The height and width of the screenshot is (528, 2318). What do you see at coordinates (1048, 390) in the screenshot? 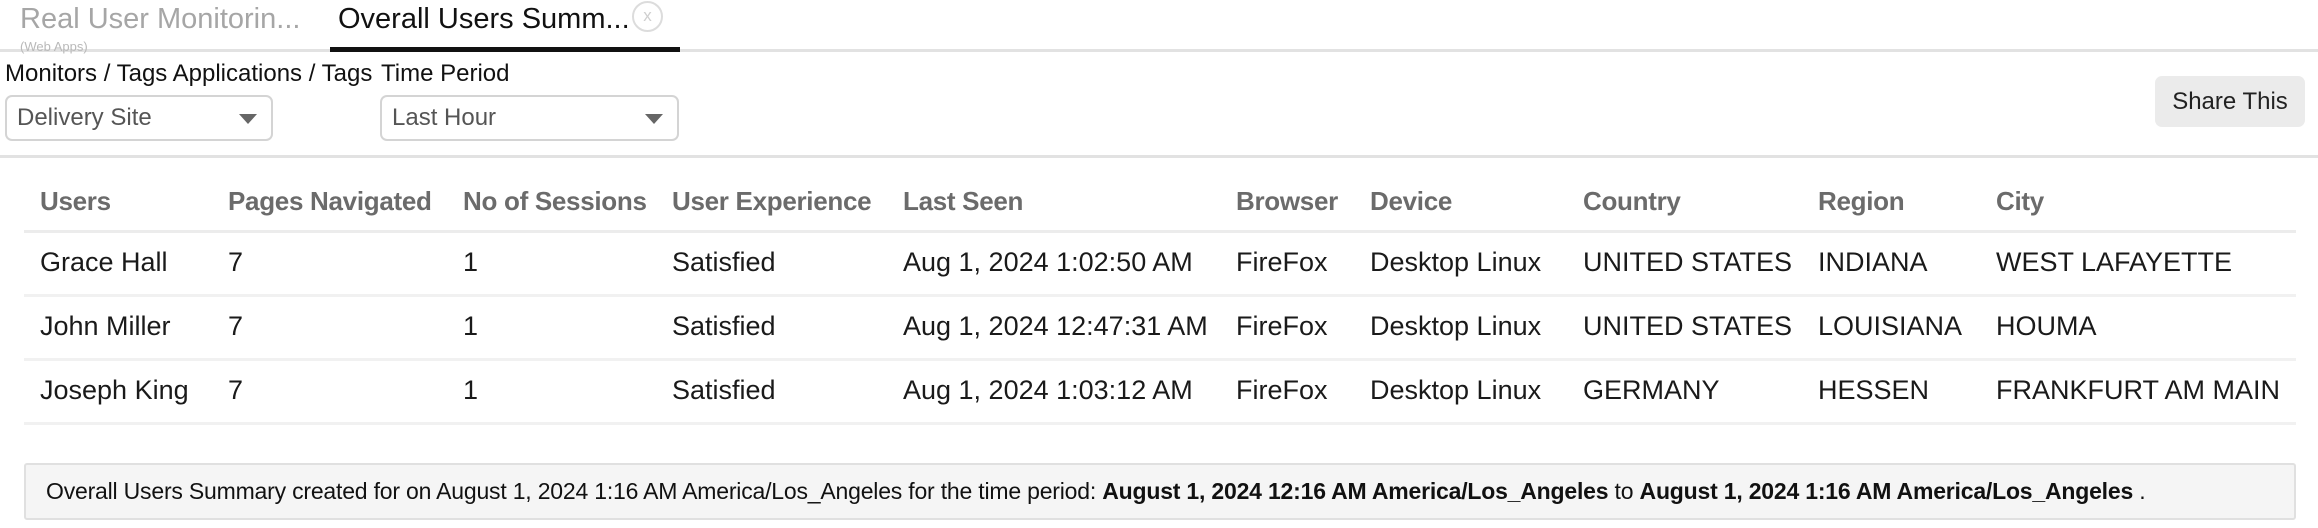
I see `cell-last-seen: Aug 1, 2024 1:03:12 AM` at bounding box center [1048, 390].